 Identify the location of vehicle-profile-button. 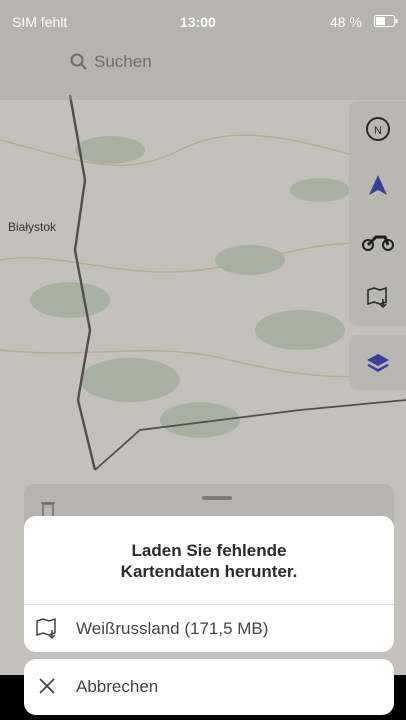
(377, 241).